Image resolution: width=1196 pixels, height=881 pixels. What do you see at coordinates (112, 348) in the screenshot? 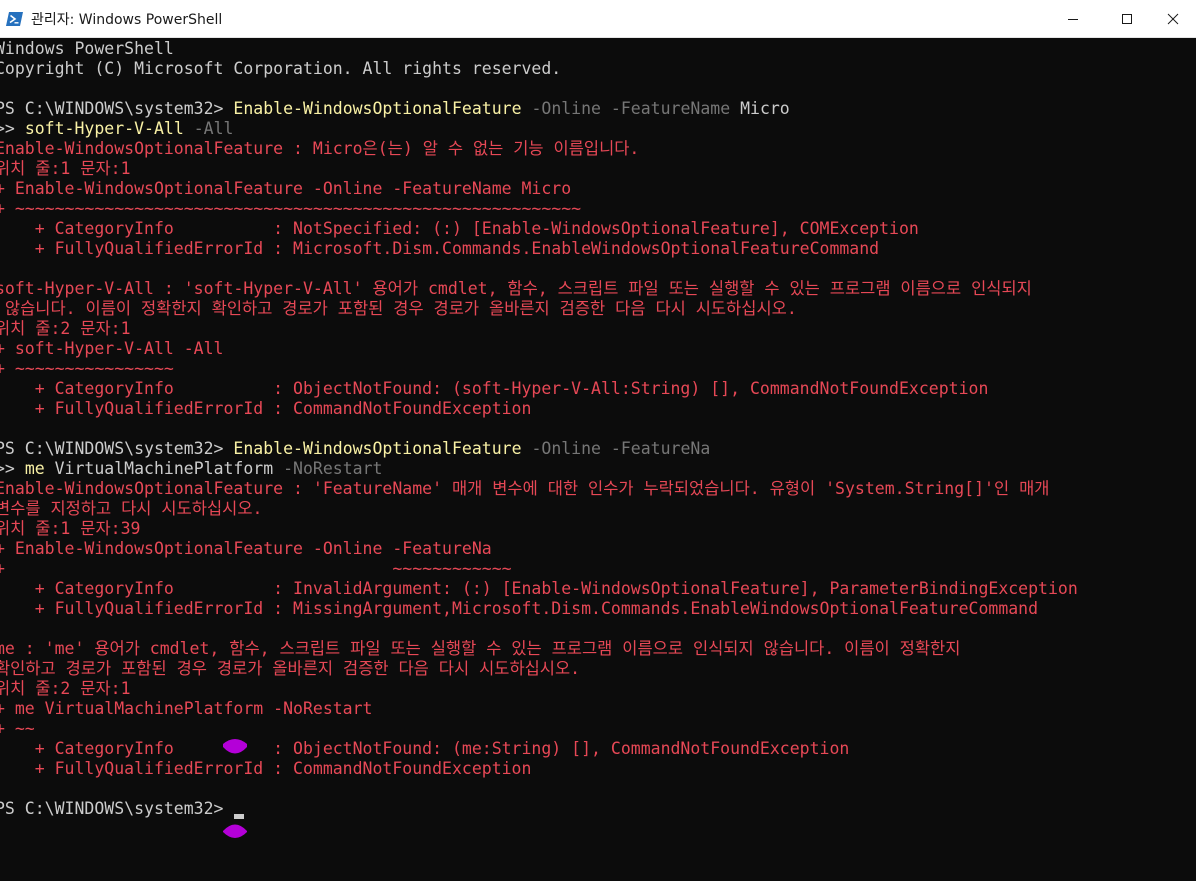
I see `console-text-segment: + soft-Hyper-V-All -All` at bounding box center [112, 348].